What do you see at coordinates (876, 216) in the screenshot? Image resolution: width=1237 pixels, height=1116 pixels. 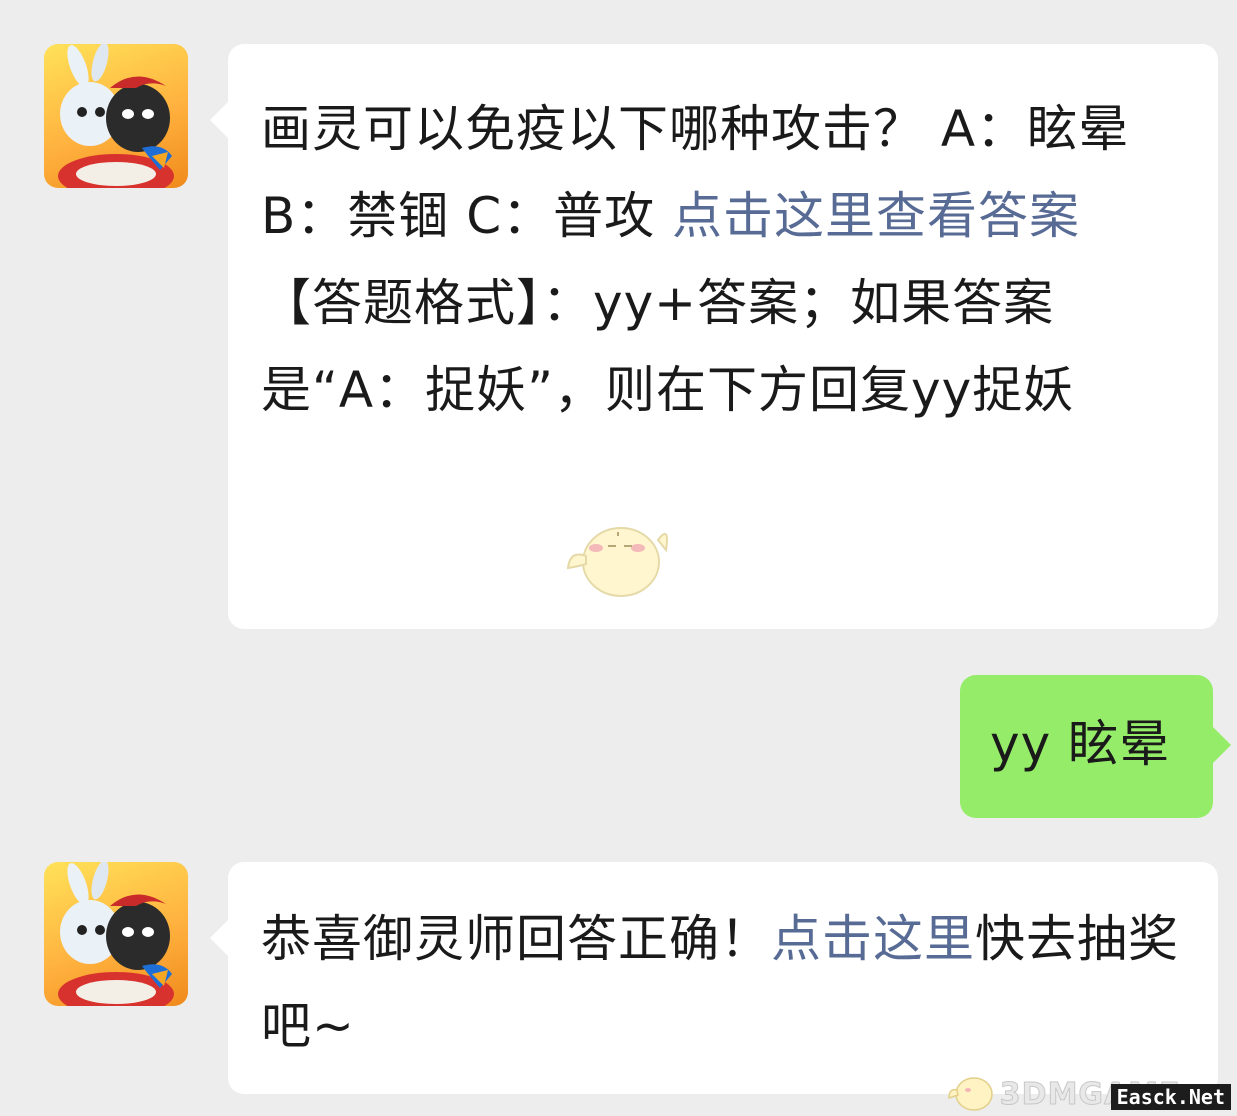 I see `view-answer-link: 点击这里查看答案` at bounding box center [876, 216].